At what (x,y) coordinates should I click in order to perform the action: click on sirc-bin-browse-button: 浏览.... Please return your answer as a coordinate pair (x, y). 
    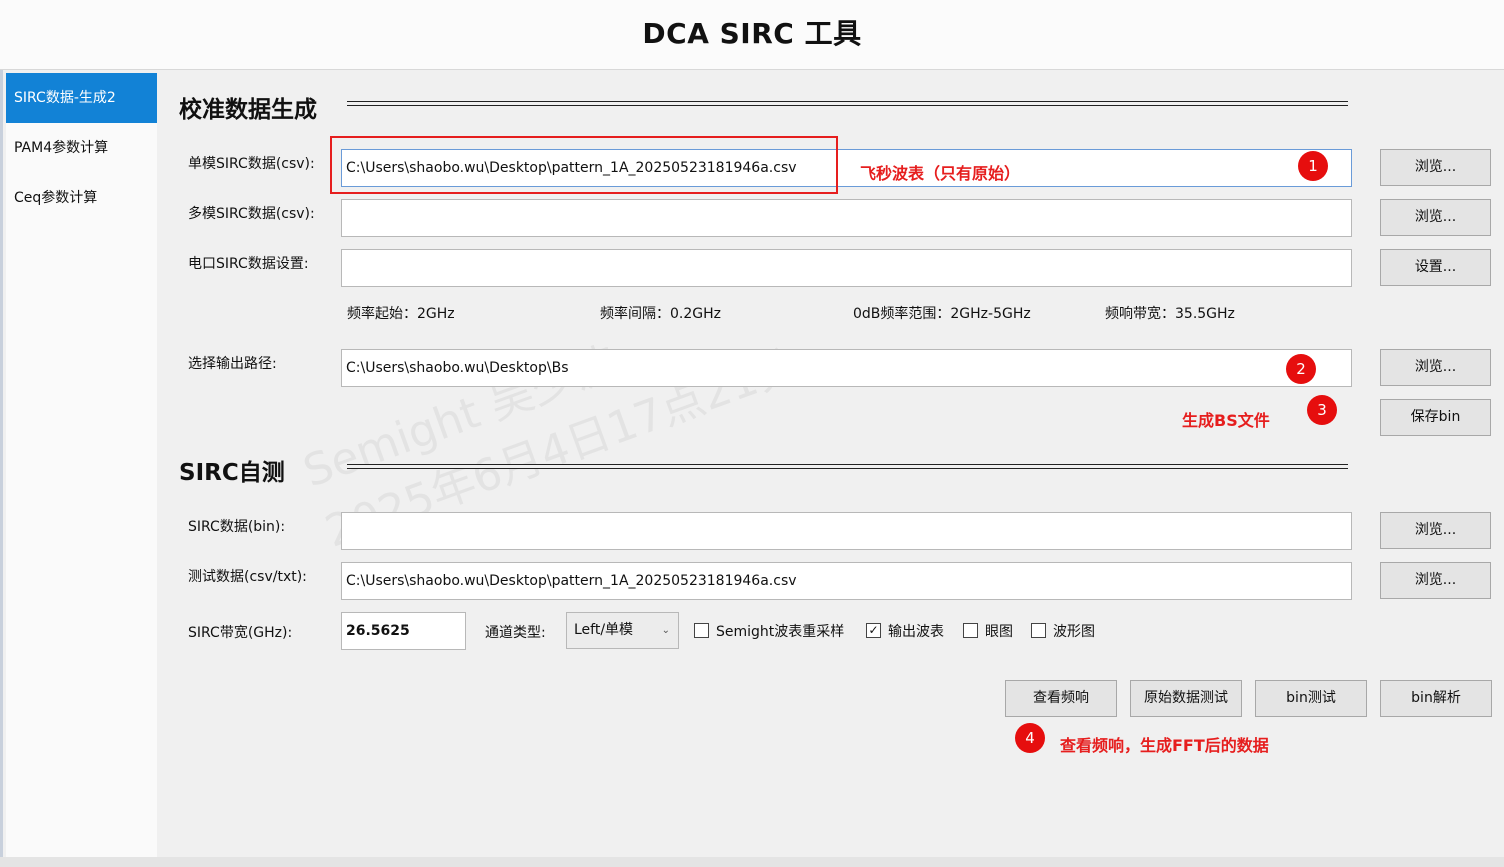
    Looking at the image, I should click on (1435, 530).